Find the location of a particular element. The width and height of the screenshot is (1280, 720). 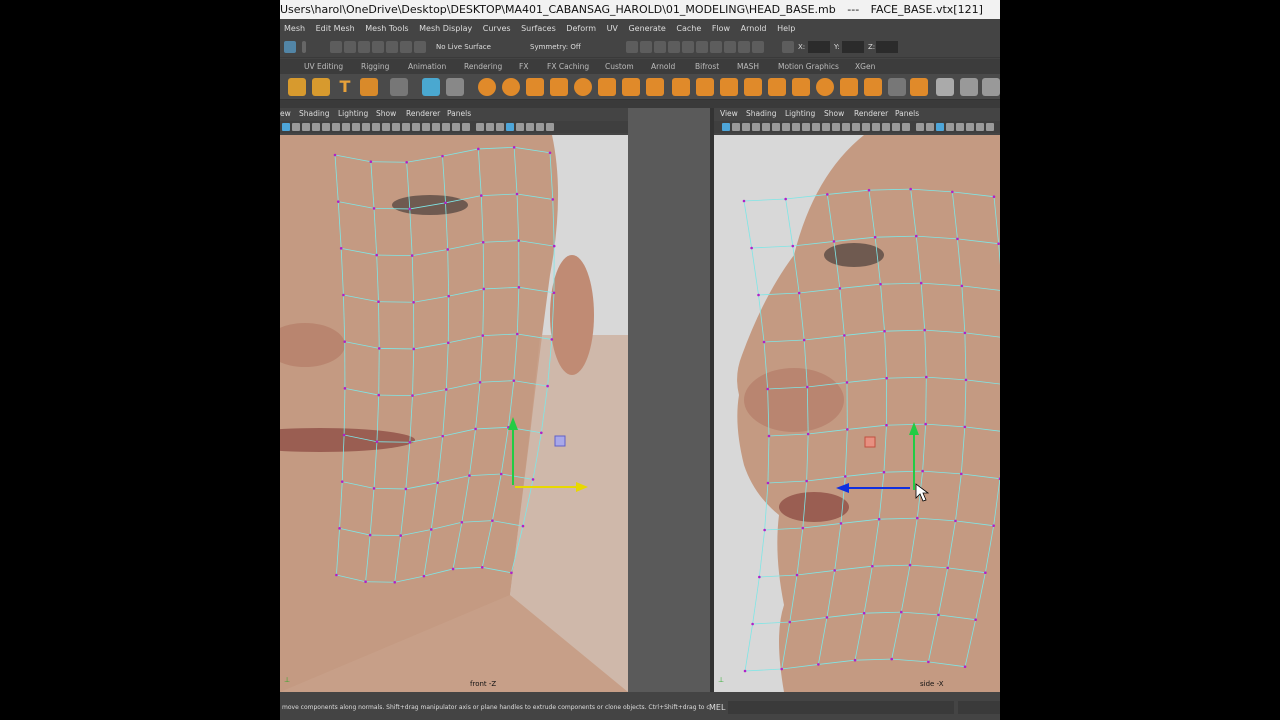

star-icon is located at coordinates (297, 87).